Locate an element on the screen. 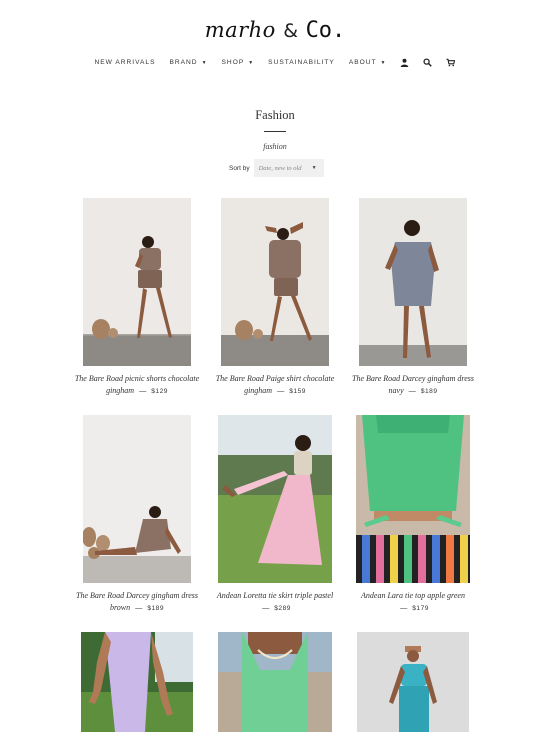 The image size is (550, 732). nav-label: NEW ARRIVALS is located at coordinates (125, 62).